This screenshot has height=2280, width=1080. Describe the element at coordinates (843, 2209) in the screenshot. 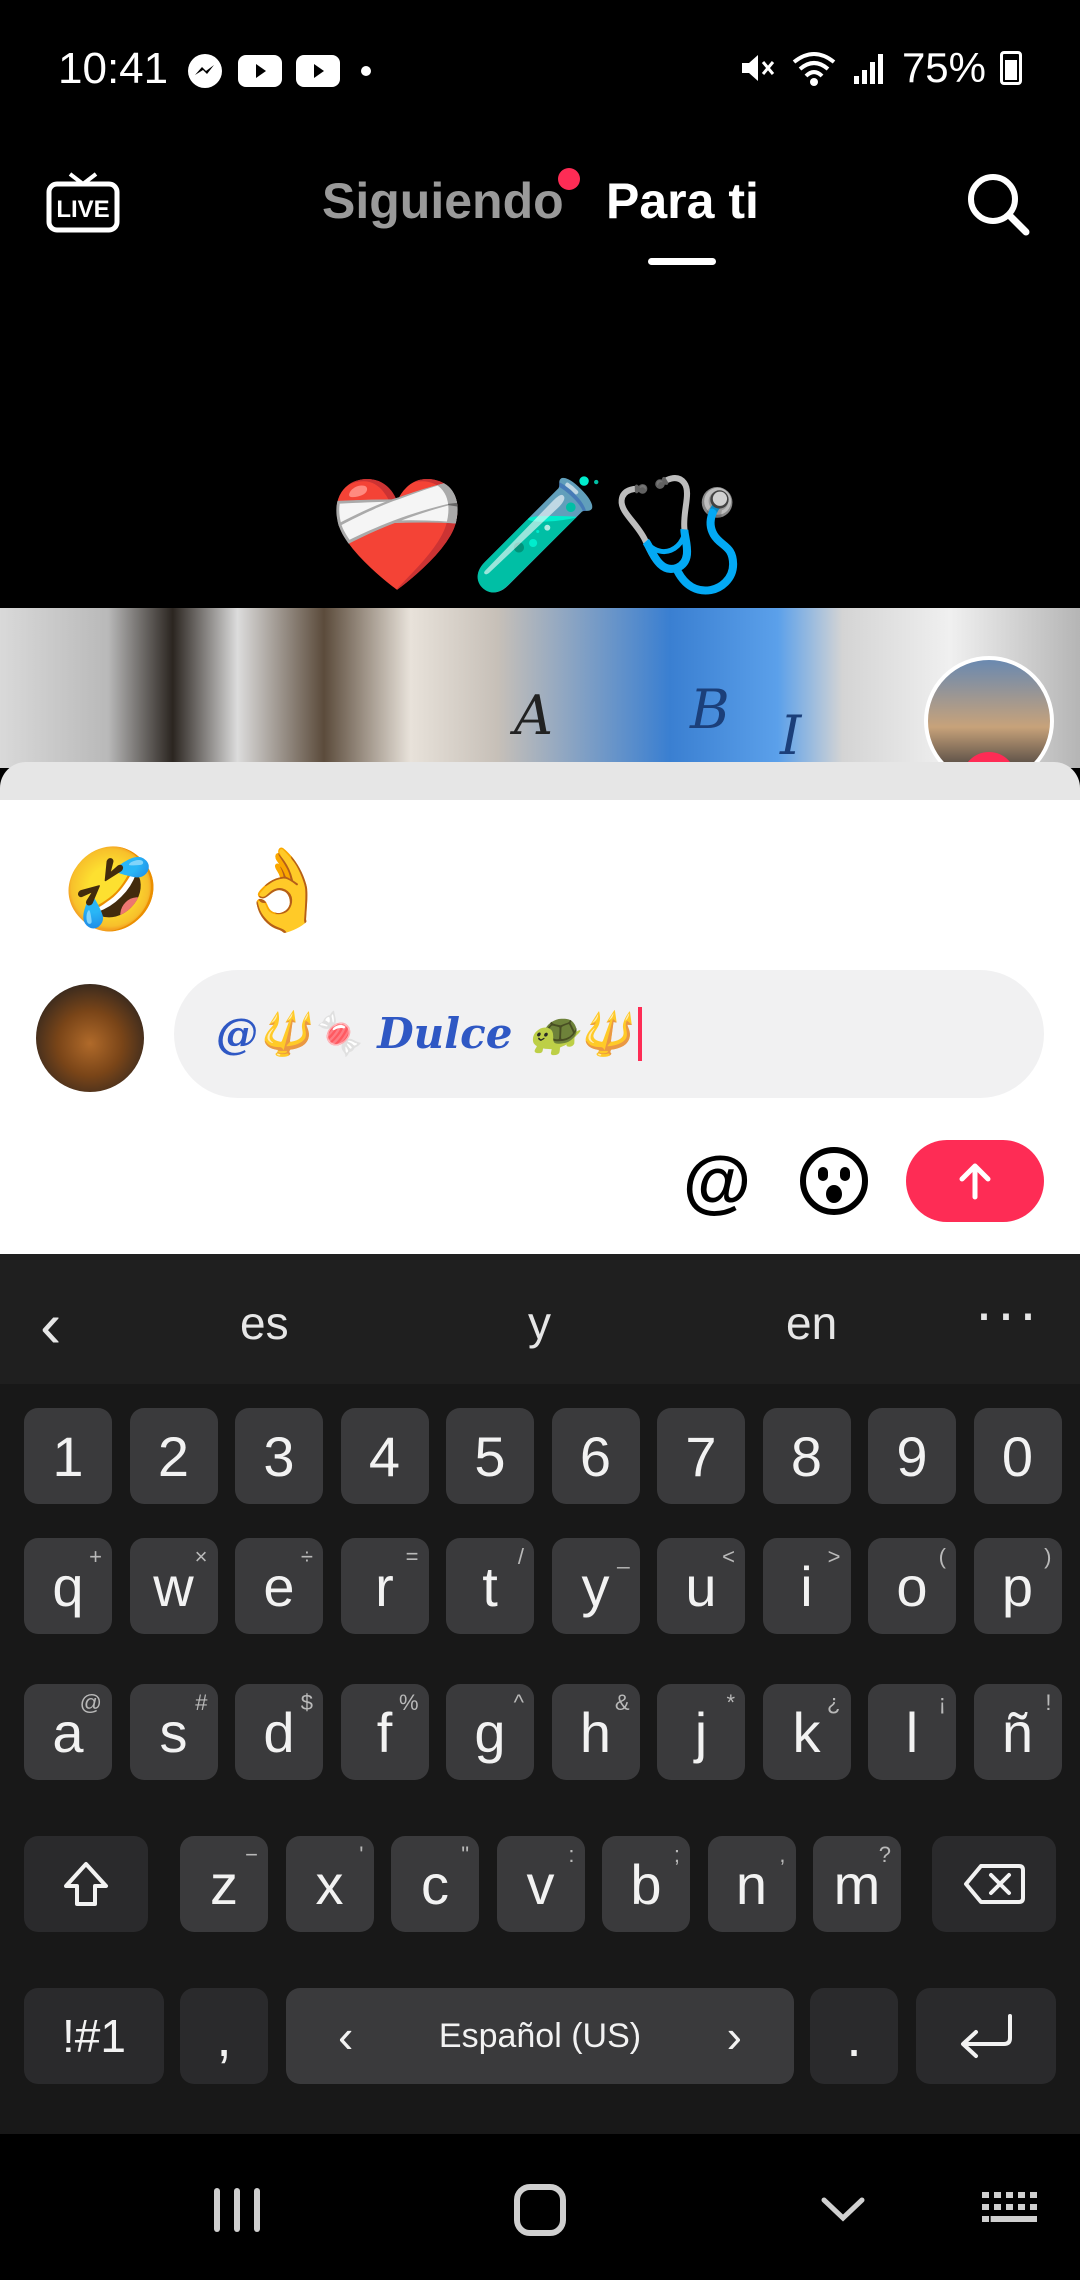

I see `chevron-down-icon` at that location.